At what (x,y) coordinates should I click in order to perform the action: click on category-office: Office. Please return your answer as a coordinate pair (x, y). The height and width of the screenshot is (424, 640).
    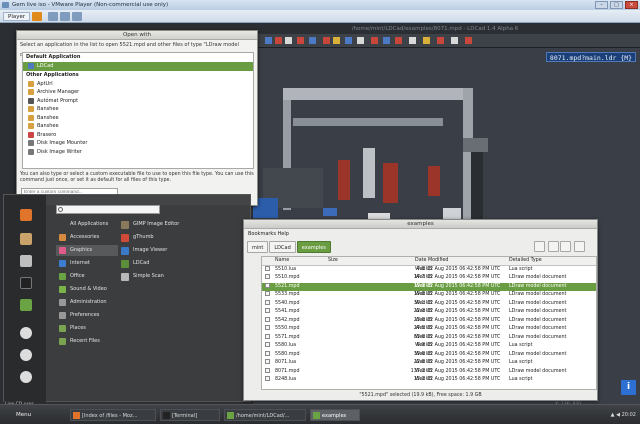
    Looking at the image, I should click on (87, 276).